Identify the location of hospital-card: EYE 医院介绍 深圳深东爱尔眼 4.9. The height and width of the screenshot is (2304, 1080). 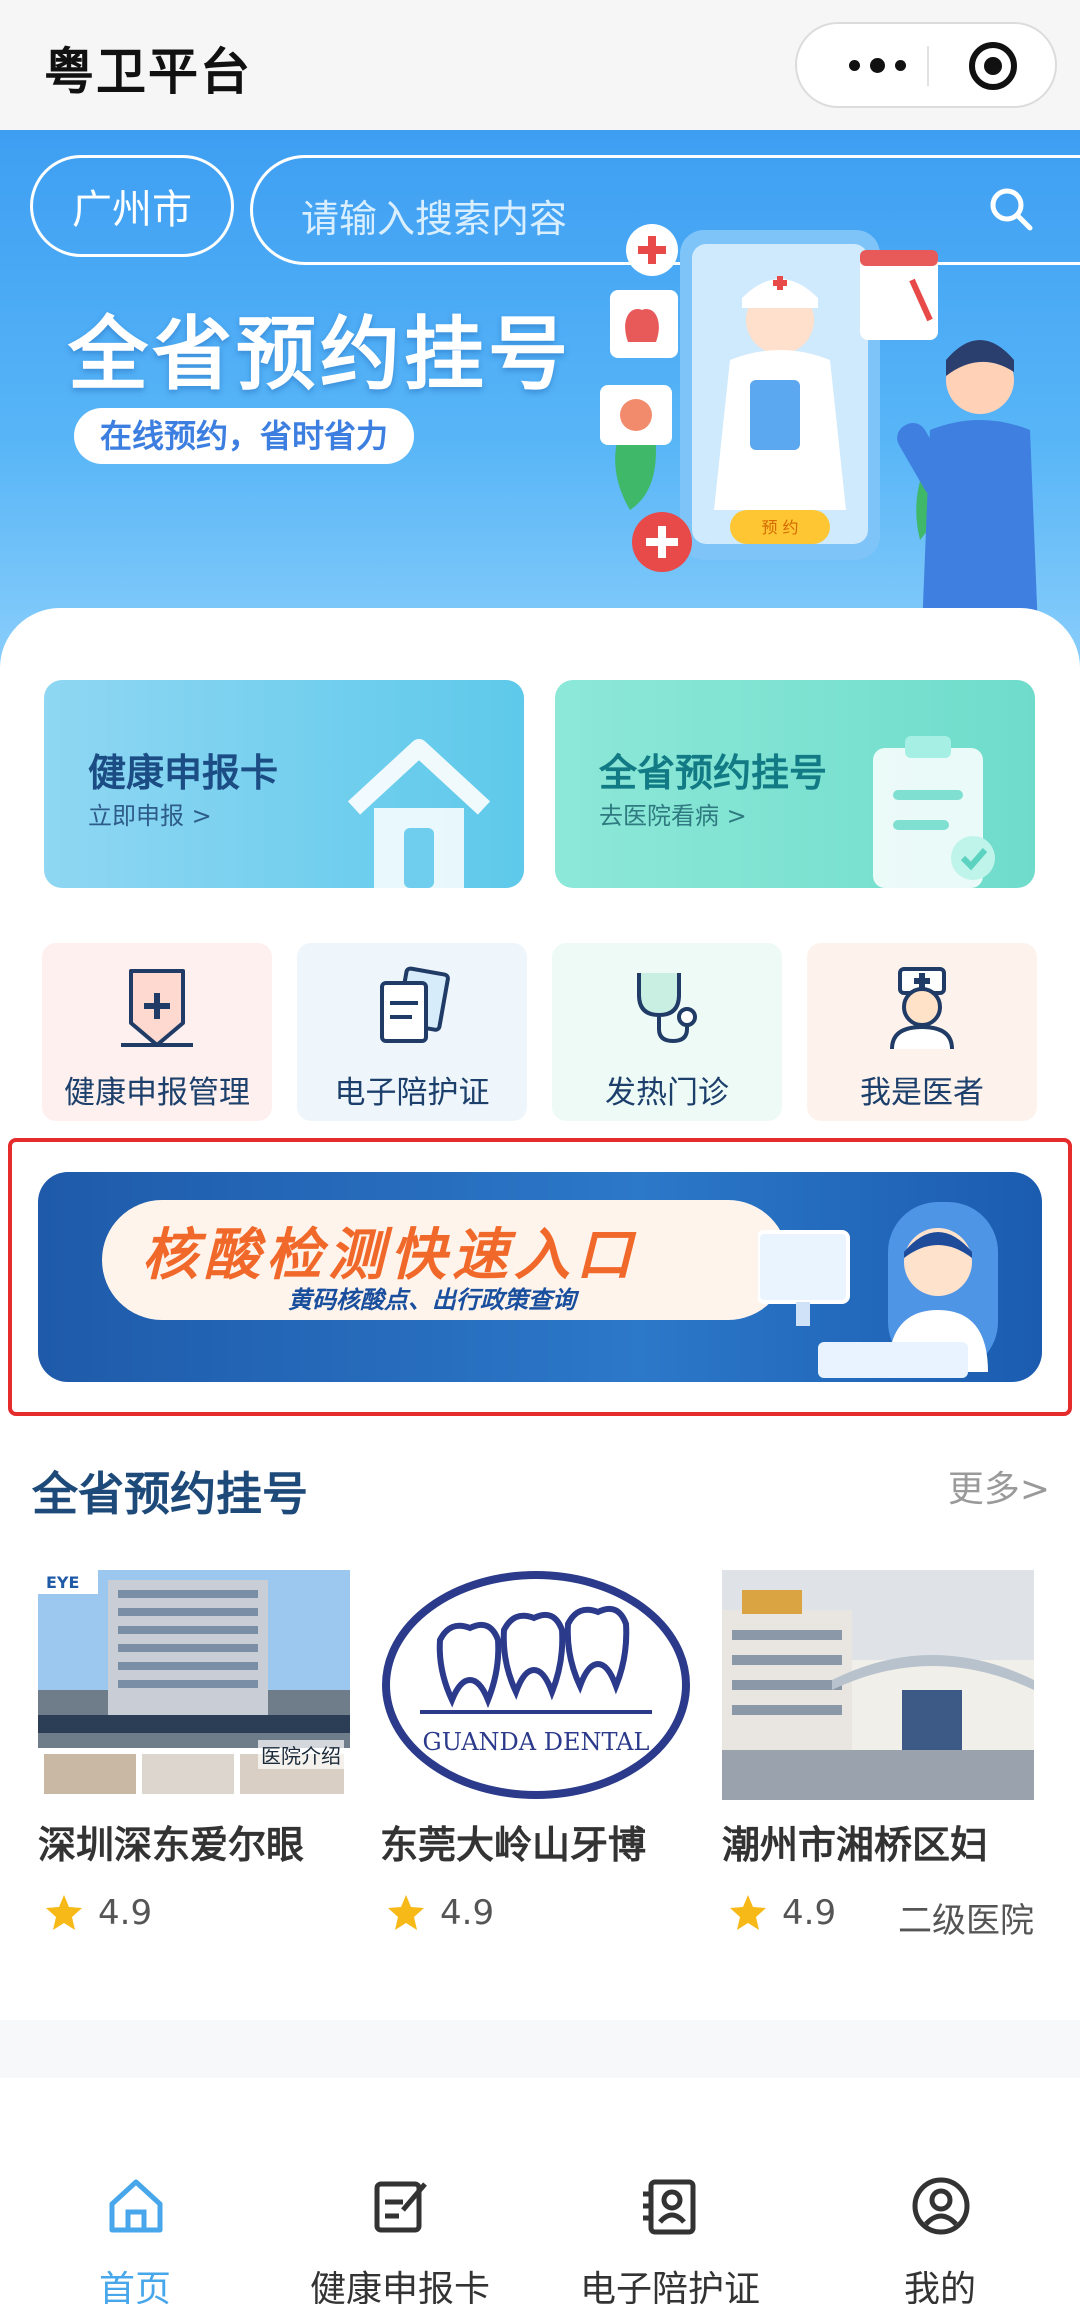
(194, 1752).